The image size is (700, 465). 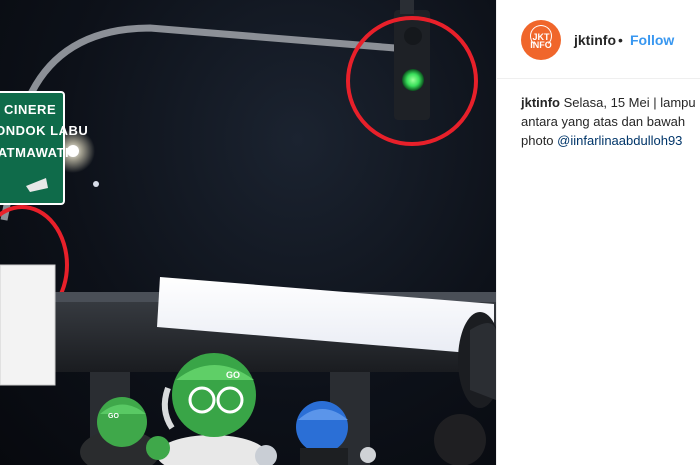 I want to click on caption-username: jktinfo, so click(x=540, y=102).